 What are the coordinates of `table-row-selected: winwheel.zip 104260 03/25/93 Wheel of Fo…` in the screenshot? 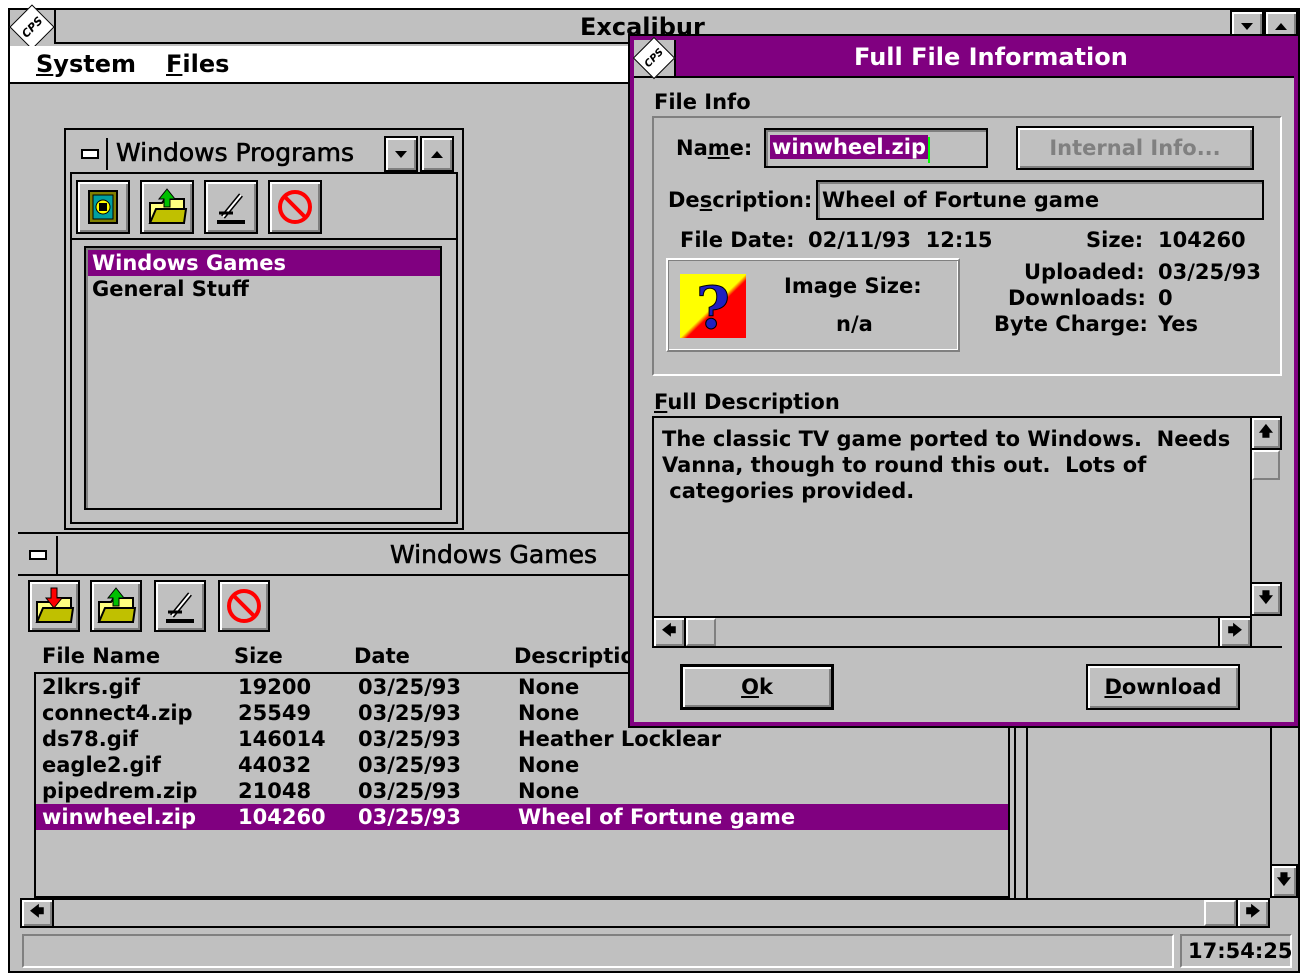 It's located at (522, 817).